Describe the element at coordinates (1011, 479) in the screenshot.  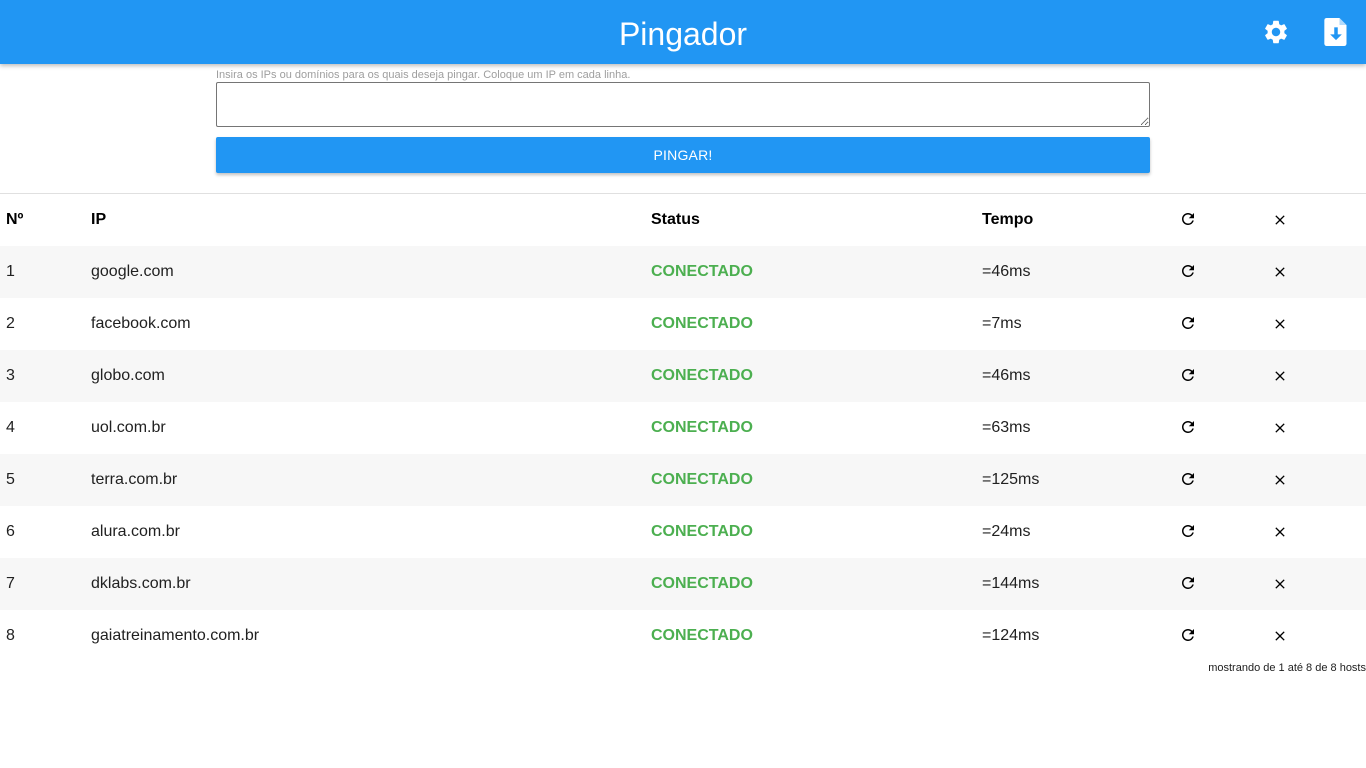
I see `row-time: =125ms` at that location.